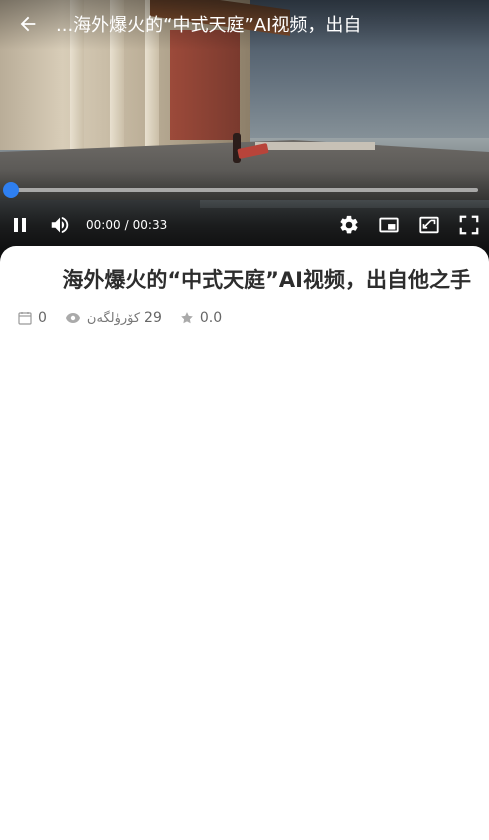  Describe the element at coordinates (315, 146) in the screenshot. I see `video-frame-balustrade` at that location.